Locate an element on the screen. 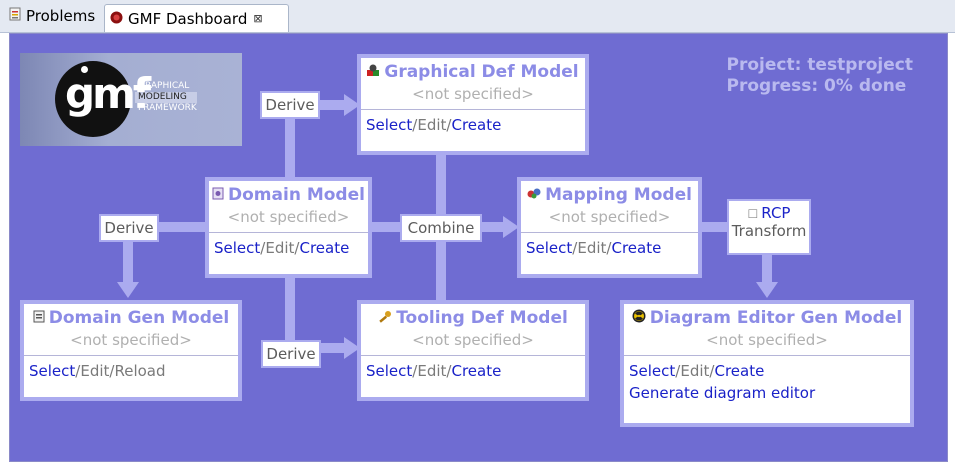  checkbox-icon: ☐ is located at coordinates (753, 214).